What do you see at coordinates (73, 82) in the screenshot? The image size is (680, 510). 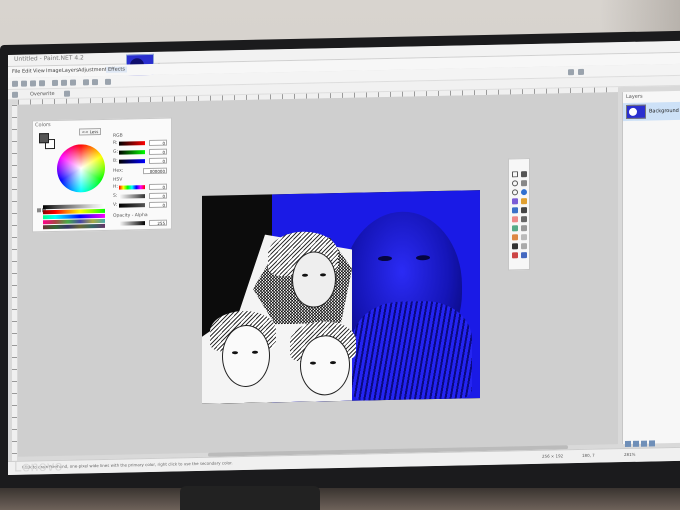 I see `paste-icon` at bounding box center [73, 82].